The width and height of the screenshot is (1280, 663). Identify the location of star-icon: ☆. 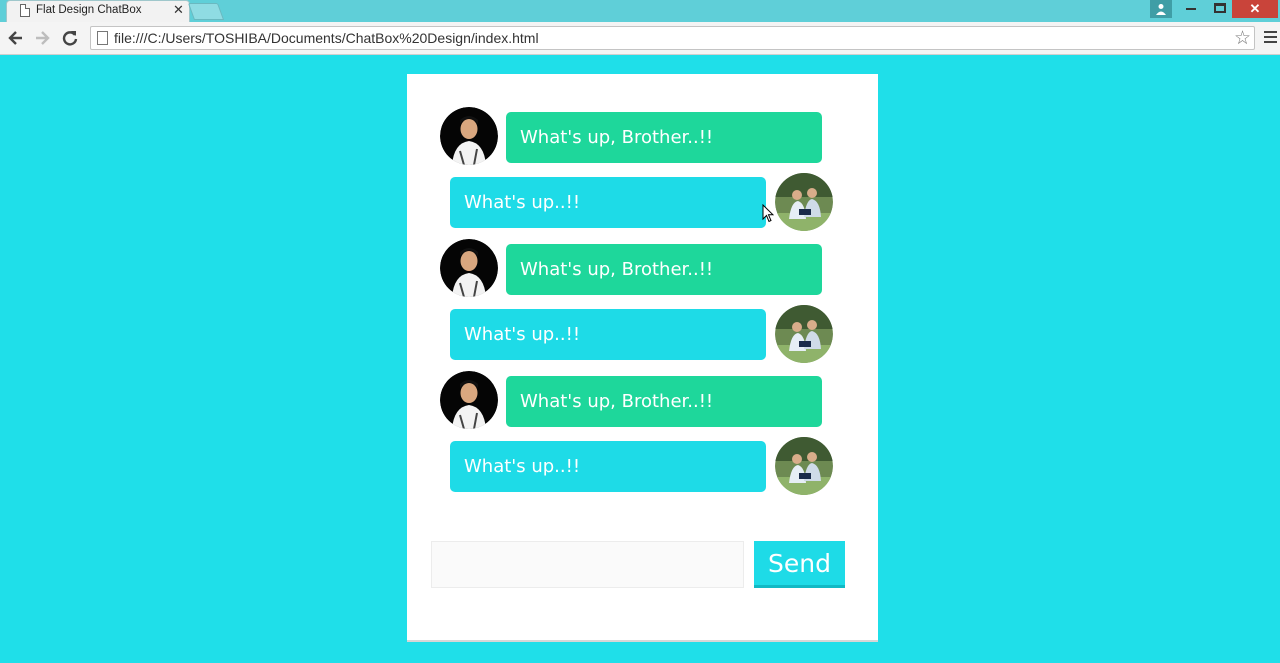
(1242, 38).